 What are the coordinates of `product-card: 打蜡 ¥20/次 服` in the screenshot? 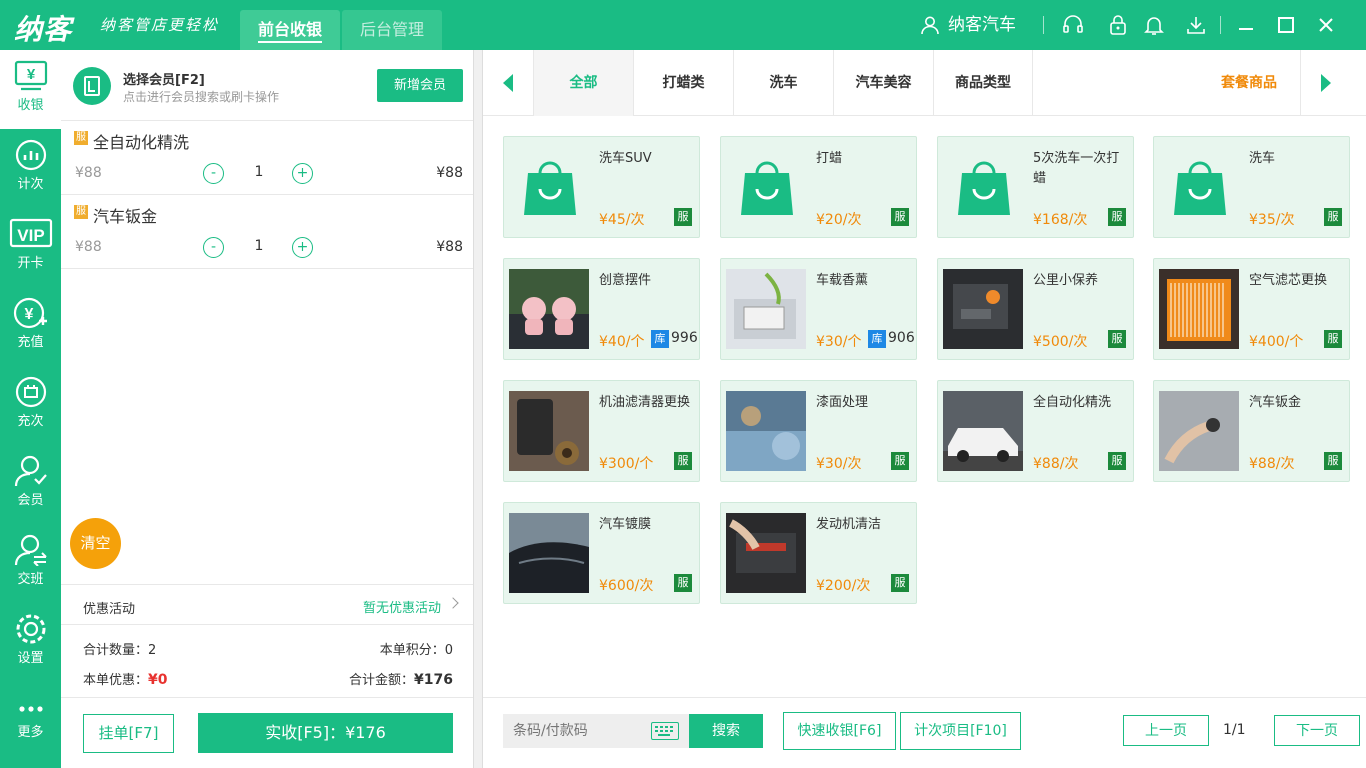 It's located at (818, 187).